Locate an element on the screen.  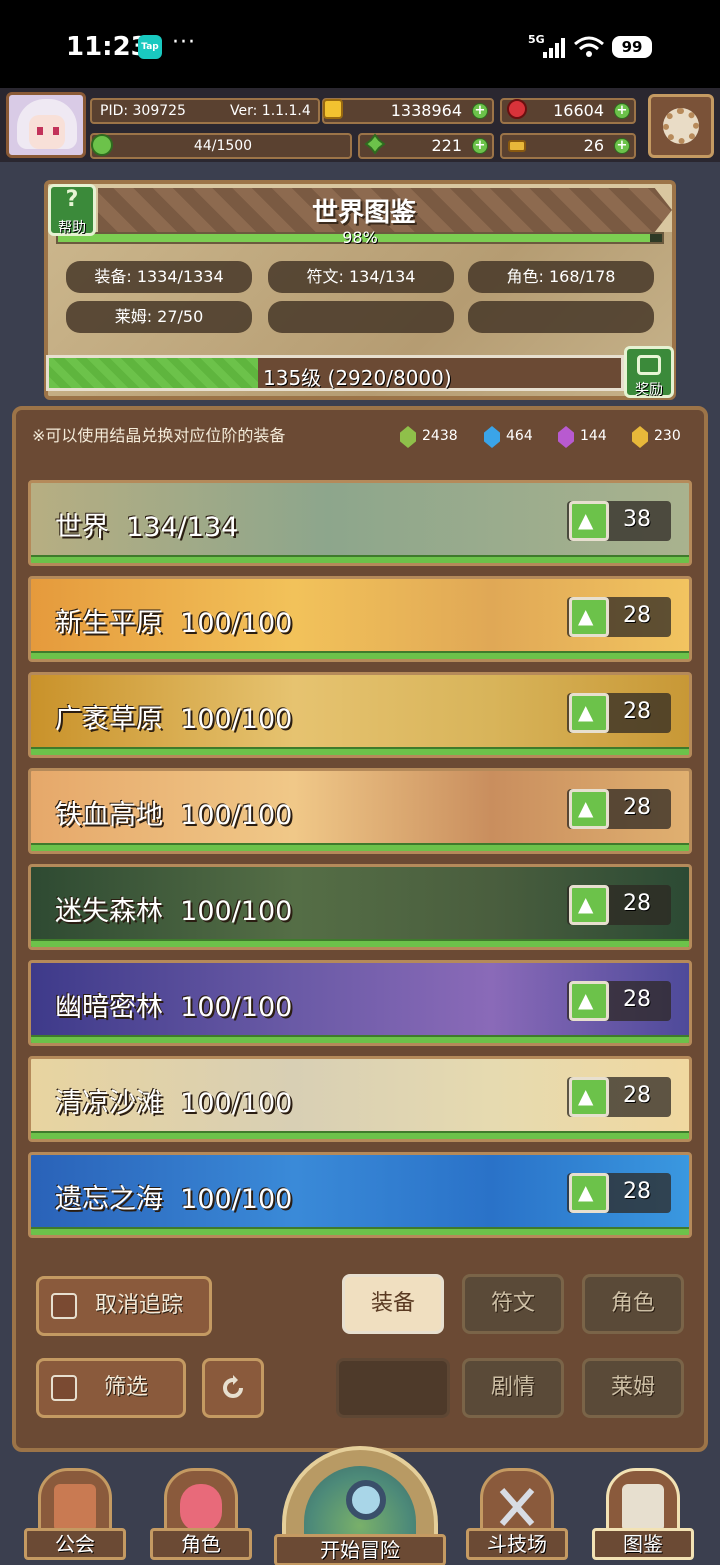
reset-filter-button is located at coordinates (233, 1388).